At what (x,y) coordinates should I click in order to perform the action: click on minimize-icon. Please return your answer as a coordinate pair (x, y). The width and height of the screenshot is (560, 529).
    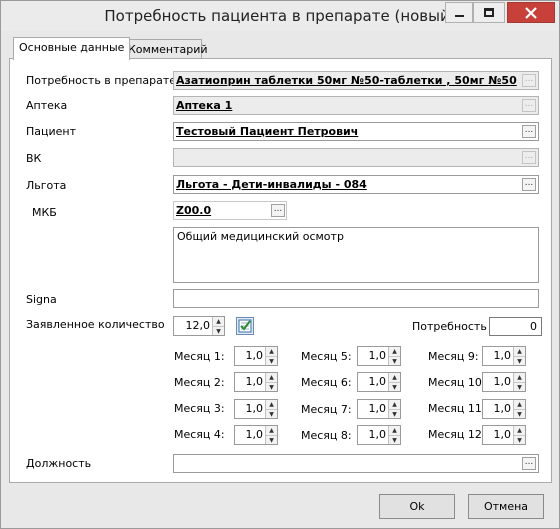
    Looking at the image, I should click on (459, 15).